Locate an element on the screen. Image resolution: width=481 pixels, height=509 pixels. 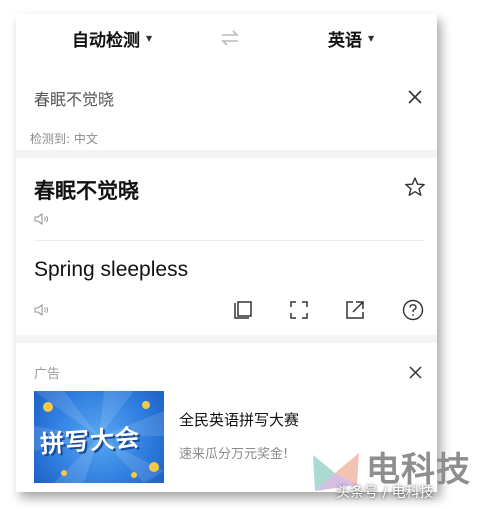
fullscreen-button is located at coordinates (299, 310).